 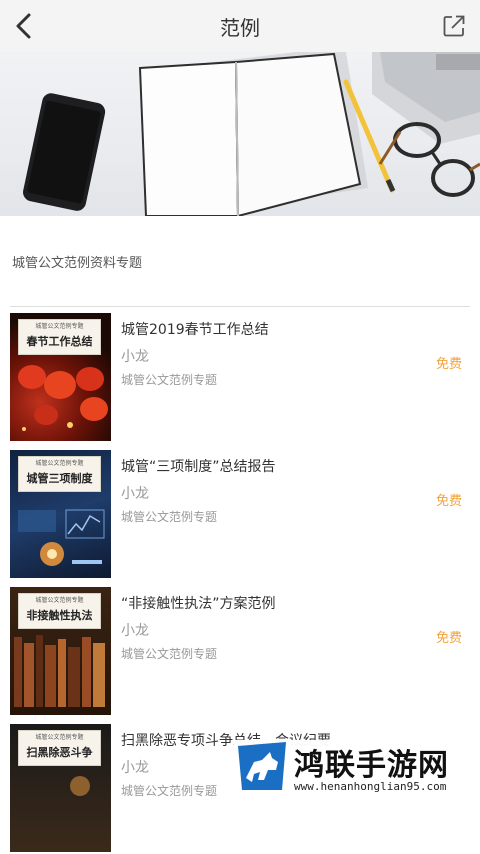 I want to click on thumbnail-caption: 城管公文范例专题 城管三项制度, so click(x=59, y=474).